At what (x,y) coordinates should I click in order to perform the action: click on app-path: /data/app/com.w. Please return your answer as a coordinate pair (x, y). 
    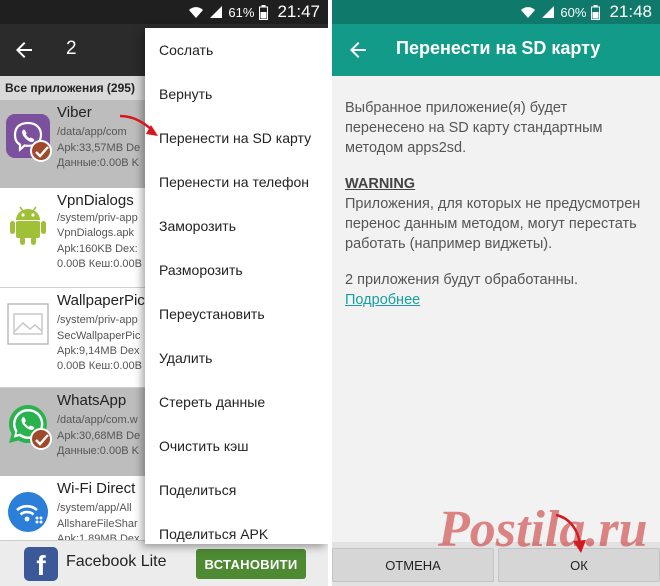
    Looking at the image, I should click on (97, 420).